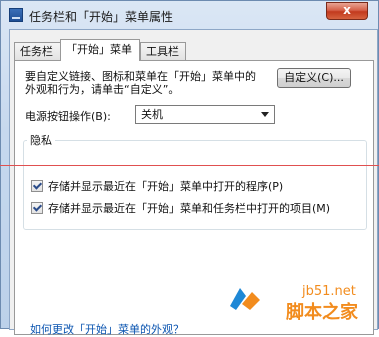 This screenshot has height=337, width=379. Describe the element at coordinates (163, 51) in the screenshot. I see `tab-toolbars: 工具栏` at that location.